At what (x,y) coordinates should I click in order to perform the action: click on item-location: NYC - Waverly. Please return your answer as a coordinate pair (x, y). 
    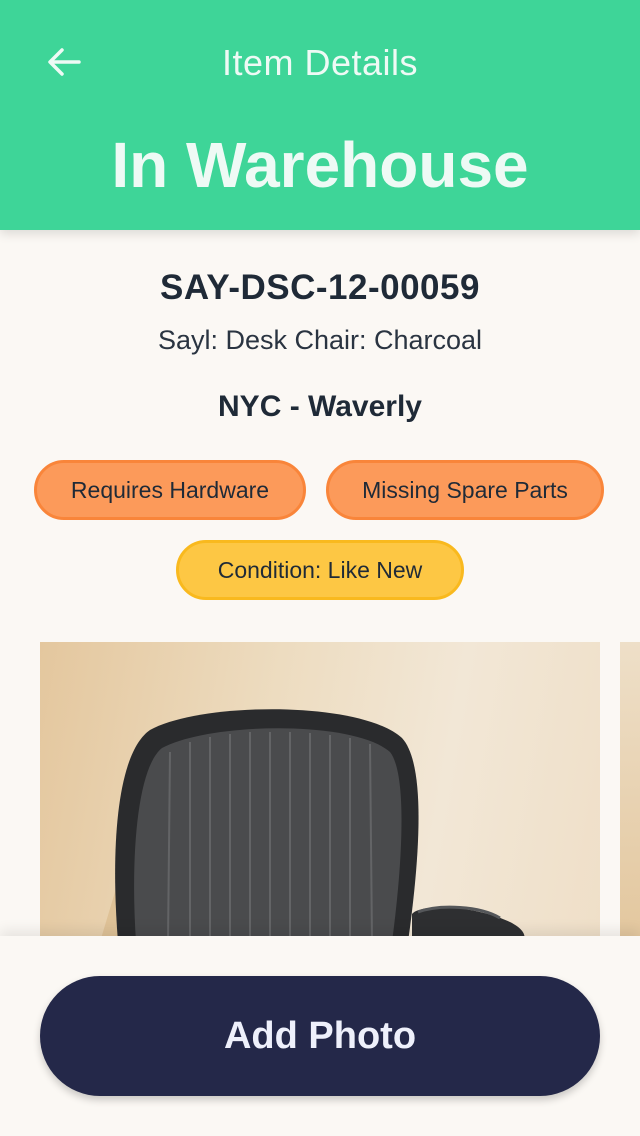
    Looking at the image, I should click on (320, 406).